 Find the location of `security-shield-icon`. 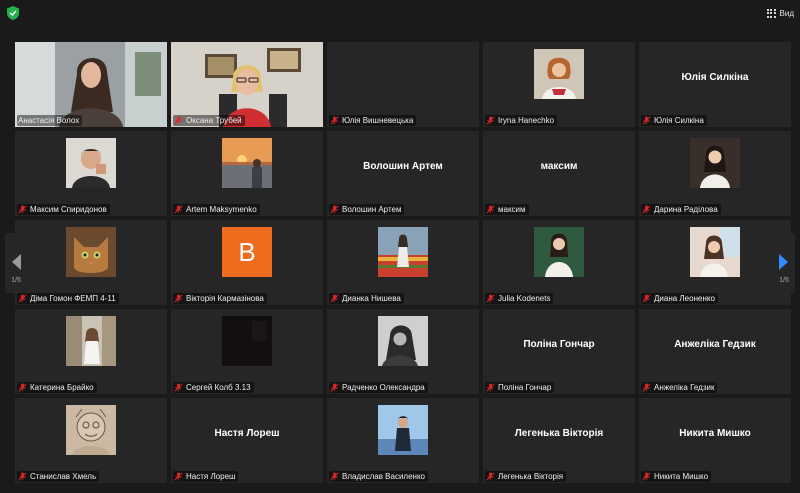

security-shield-icon is located at coordinates (13, 13).